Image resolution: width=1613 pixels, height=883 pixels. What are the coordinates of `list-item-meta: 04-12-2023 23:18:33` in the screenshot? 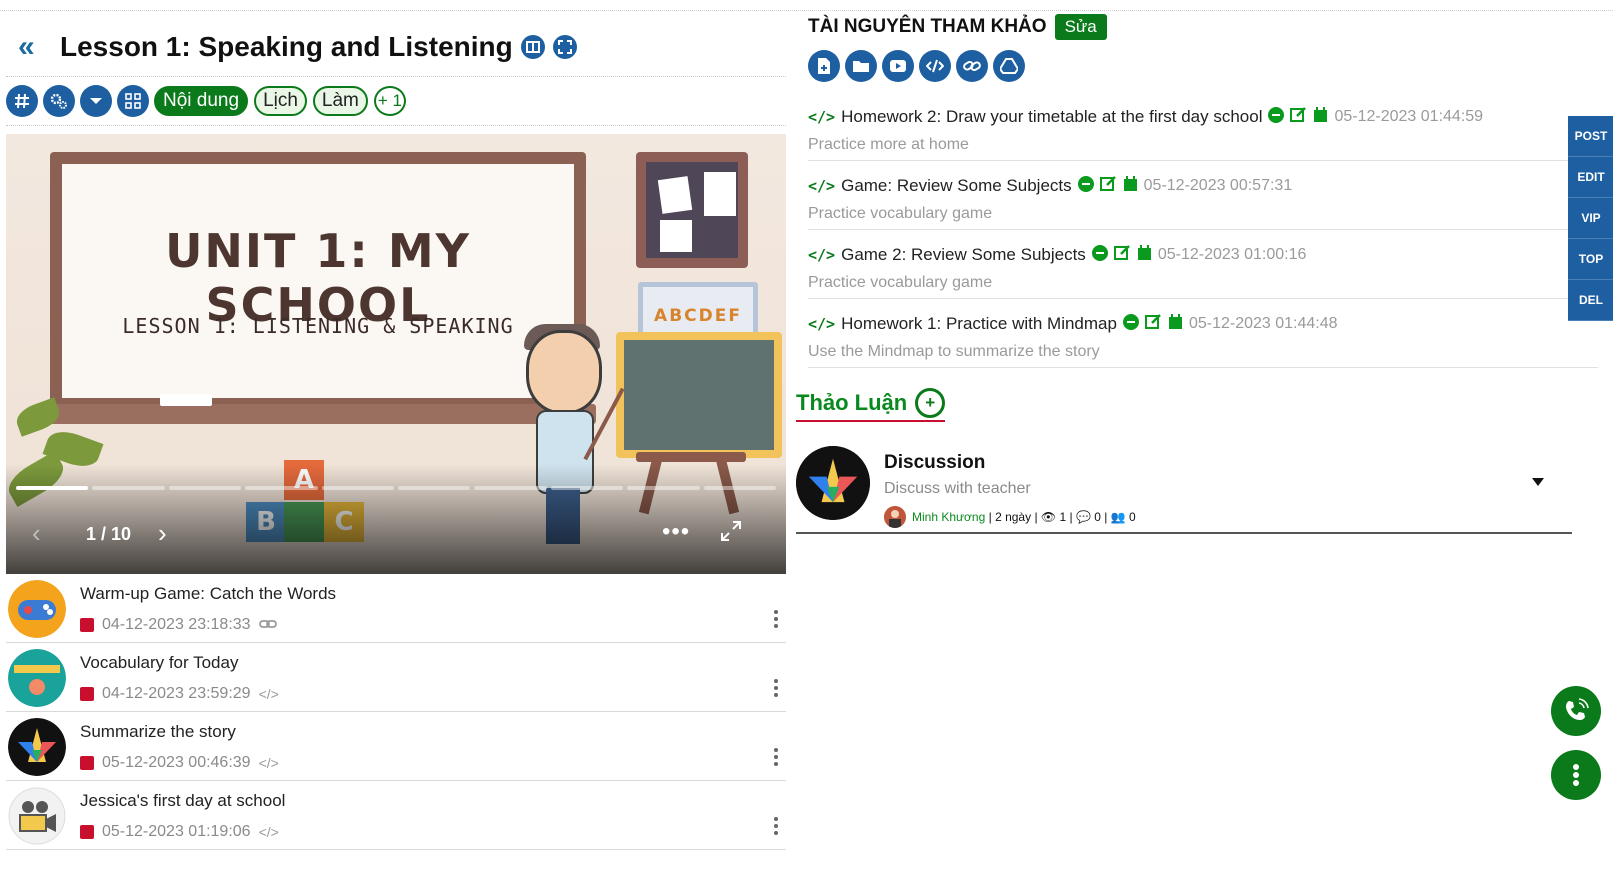 It's located at (178, 625).